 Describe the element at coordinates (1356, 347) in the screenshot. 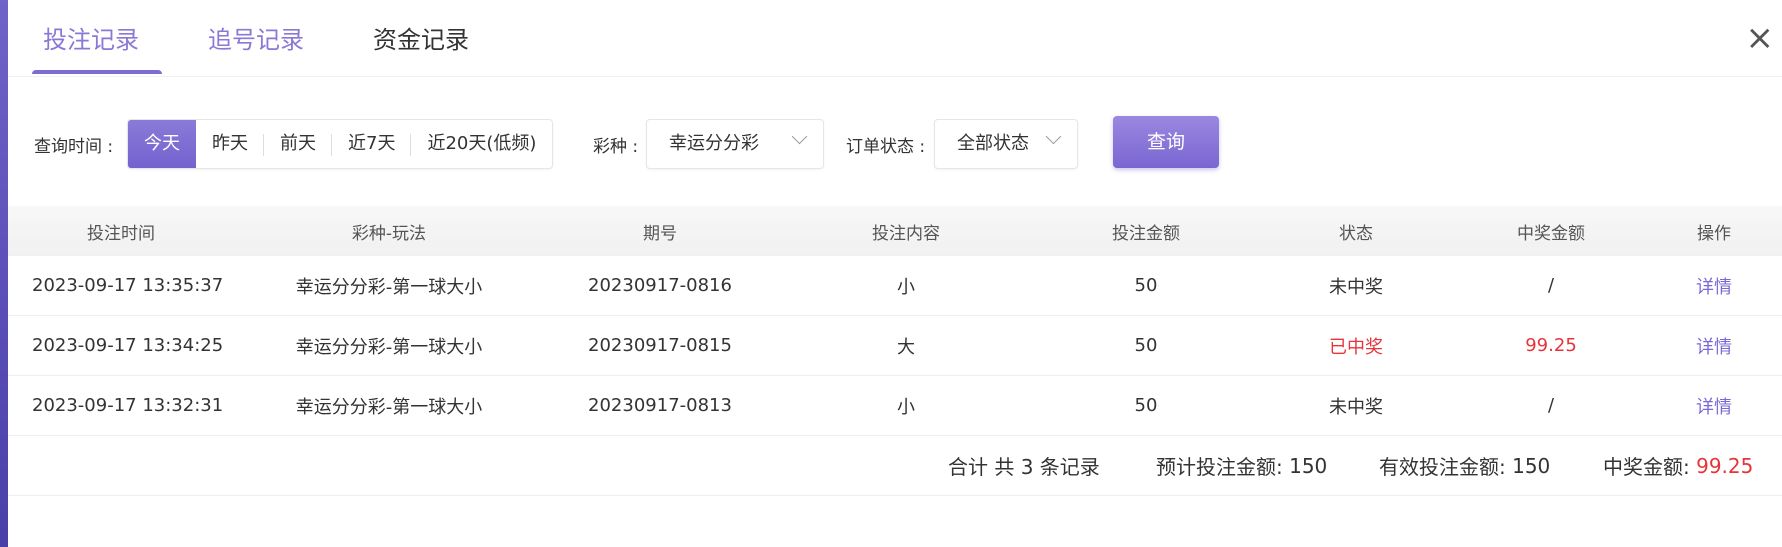

I see `cell-status: 已中奖` at that location.